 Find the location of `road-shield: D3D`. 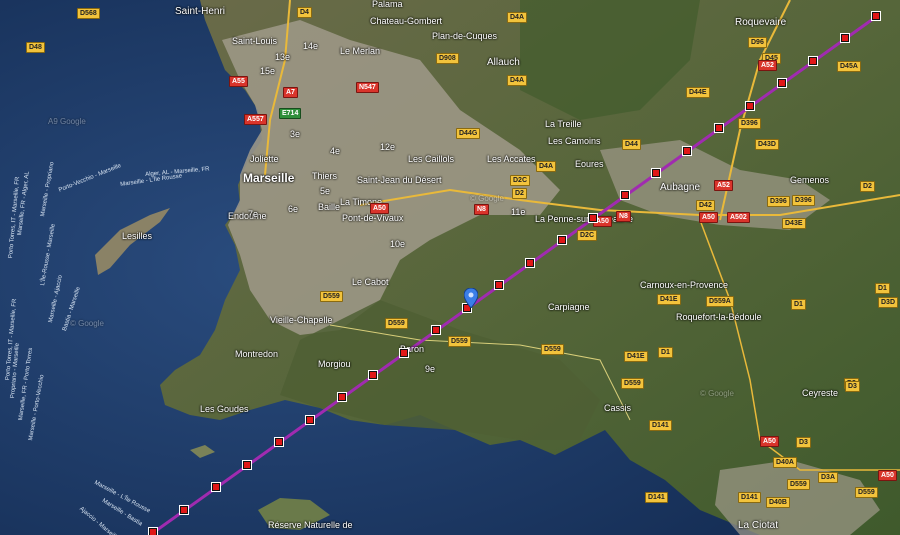

road-shield: D3D is located at coordinates (888, 302).